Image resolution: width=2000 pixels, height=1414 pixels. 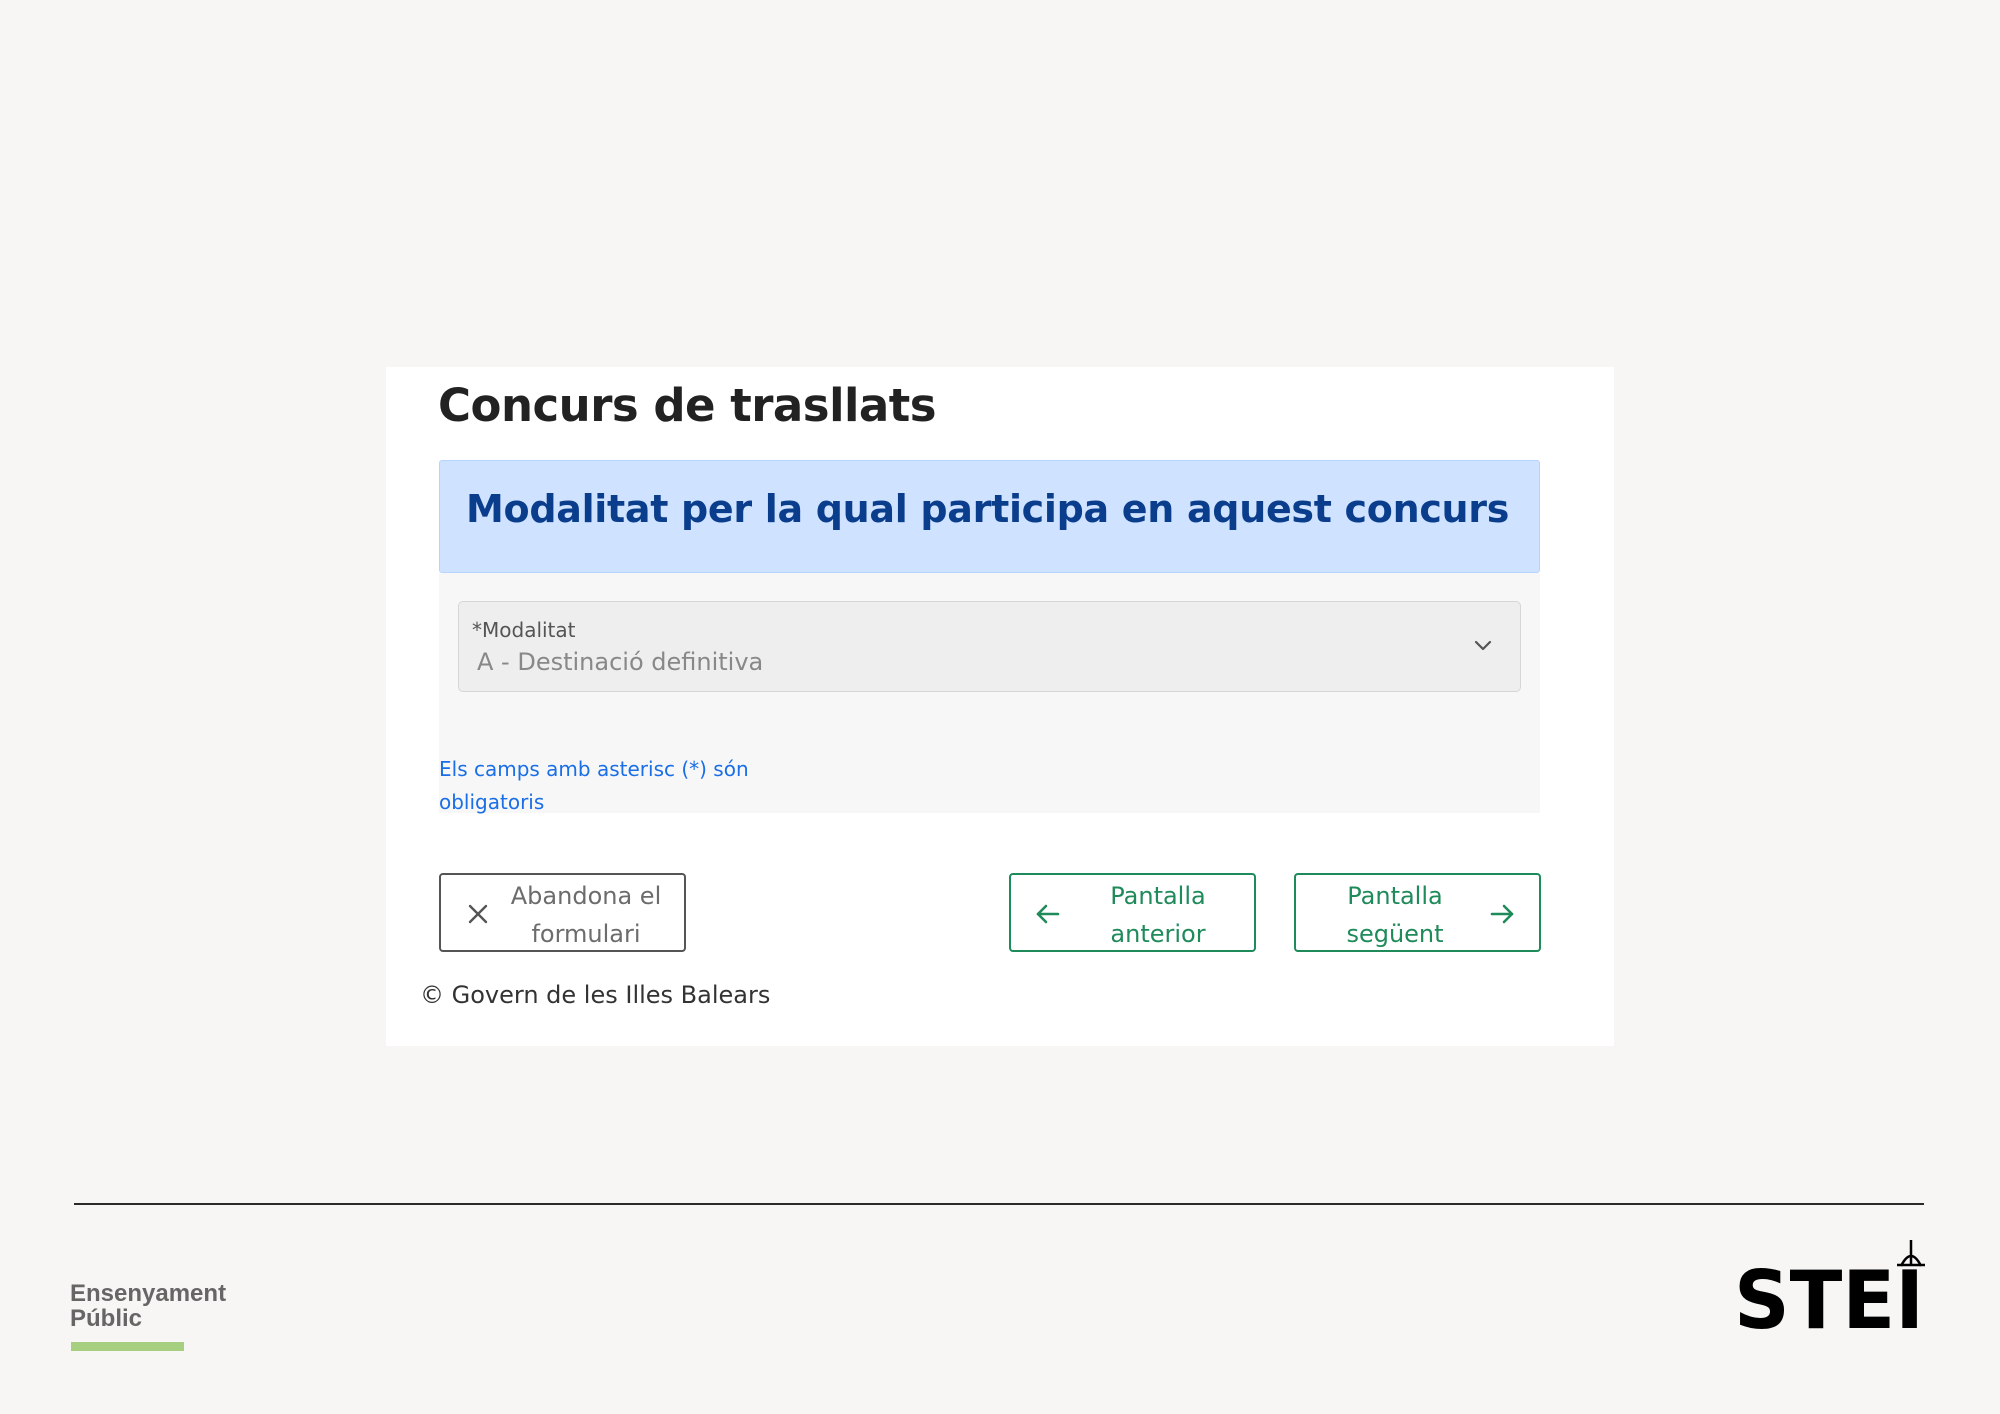 What do you see at coordinates (106, 1318) in the screenshot?
I see `brand-line-2: Públic` at bounding box center [106, 1318].